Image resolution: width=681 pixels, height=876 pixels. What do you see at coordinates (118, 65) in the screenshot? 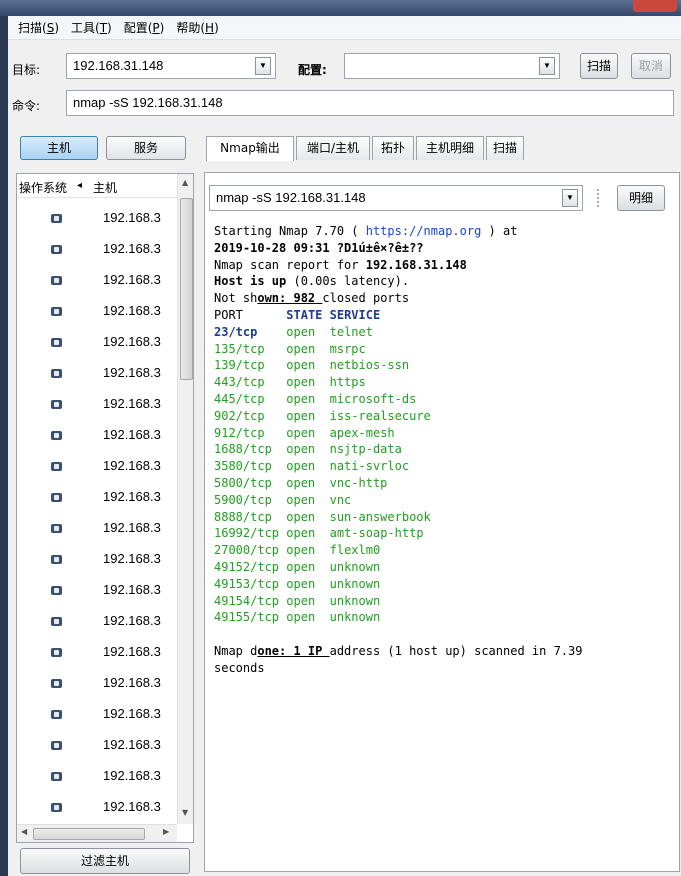
I see `target-value: 192.168.31.148` at bounding box center [118, 65].